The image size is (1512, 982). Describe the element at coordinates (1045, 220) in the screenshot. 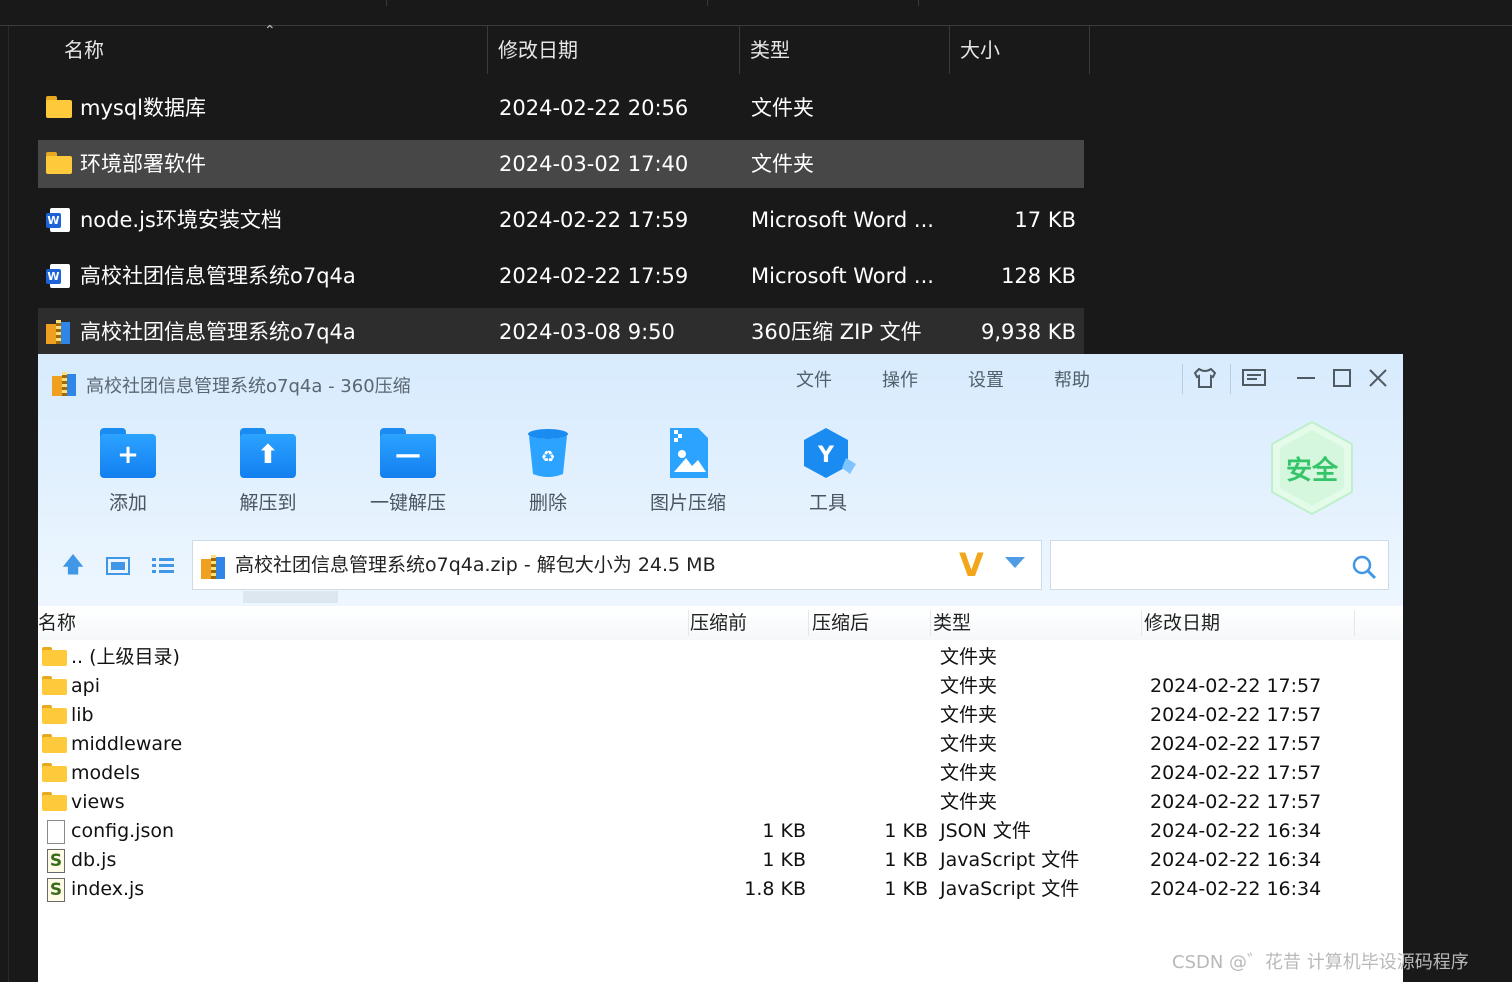

I see `file-size: 17 KB` at that location.